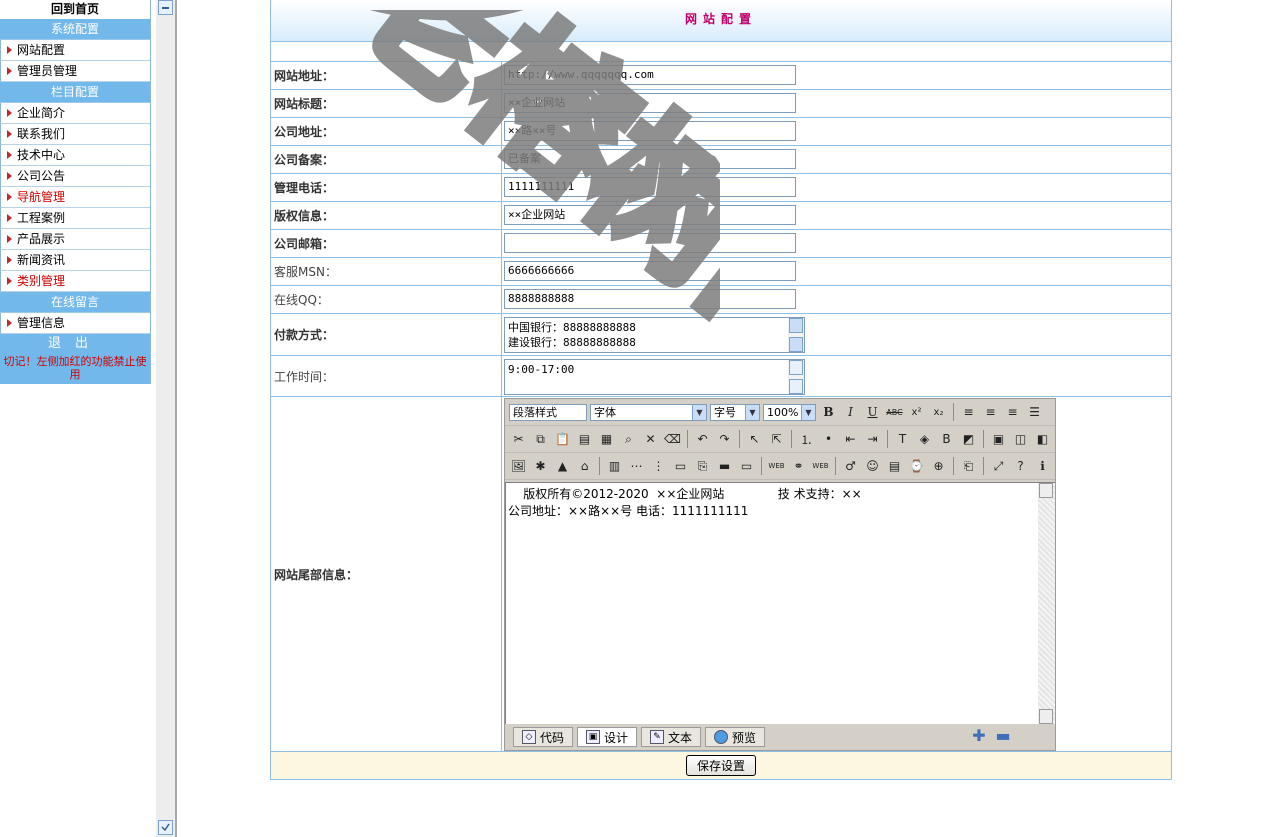 Image resolution: width=1284 pixels, height=837 pixels. Describe the element at coordinates (548, 412) in the screenshot. I see `paragraph-style-select: 段落样式` at that location.